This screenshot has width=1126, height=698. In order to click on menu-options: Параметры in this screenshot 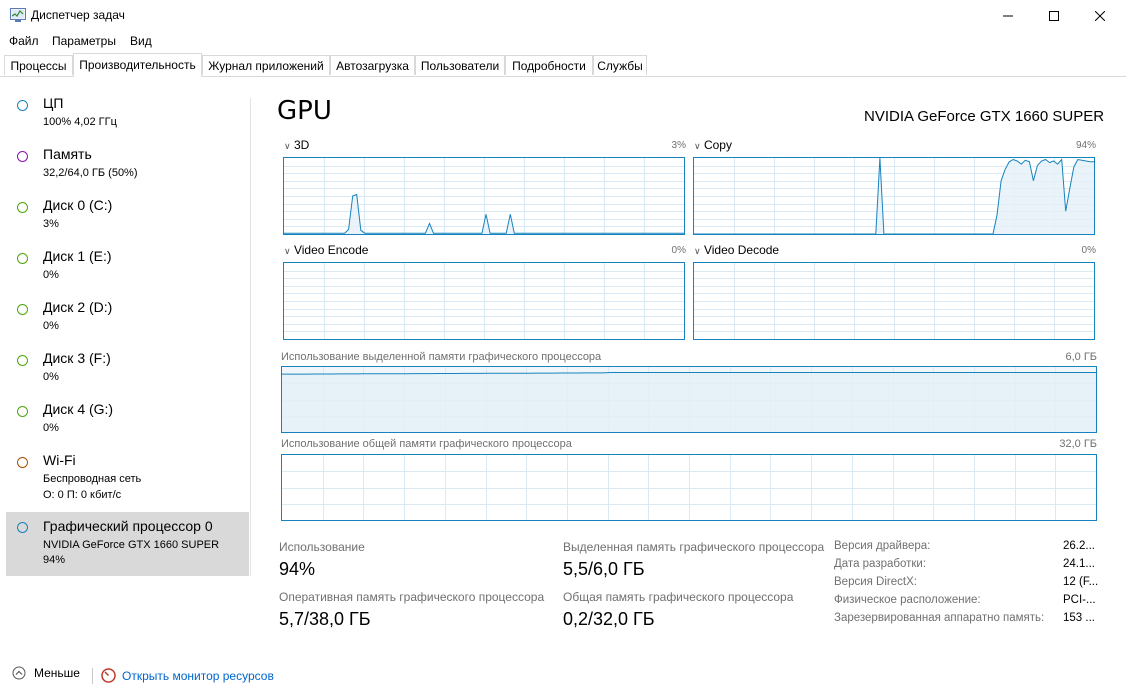, I will do `click(84, 41)`.